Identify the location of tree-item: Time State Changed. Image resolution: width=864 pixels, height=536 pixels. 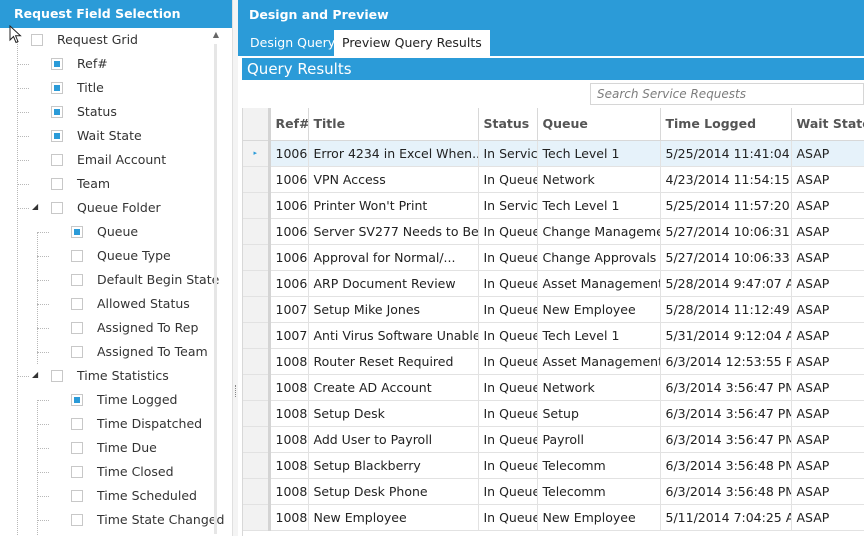
(112, 520).